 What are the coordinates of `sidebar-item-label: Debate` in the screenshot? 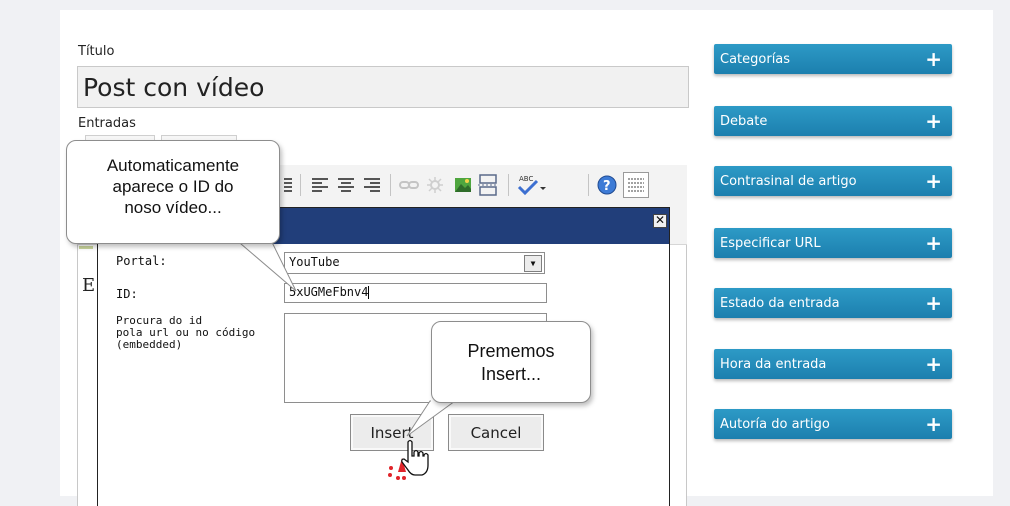 It's located at (744, 121).